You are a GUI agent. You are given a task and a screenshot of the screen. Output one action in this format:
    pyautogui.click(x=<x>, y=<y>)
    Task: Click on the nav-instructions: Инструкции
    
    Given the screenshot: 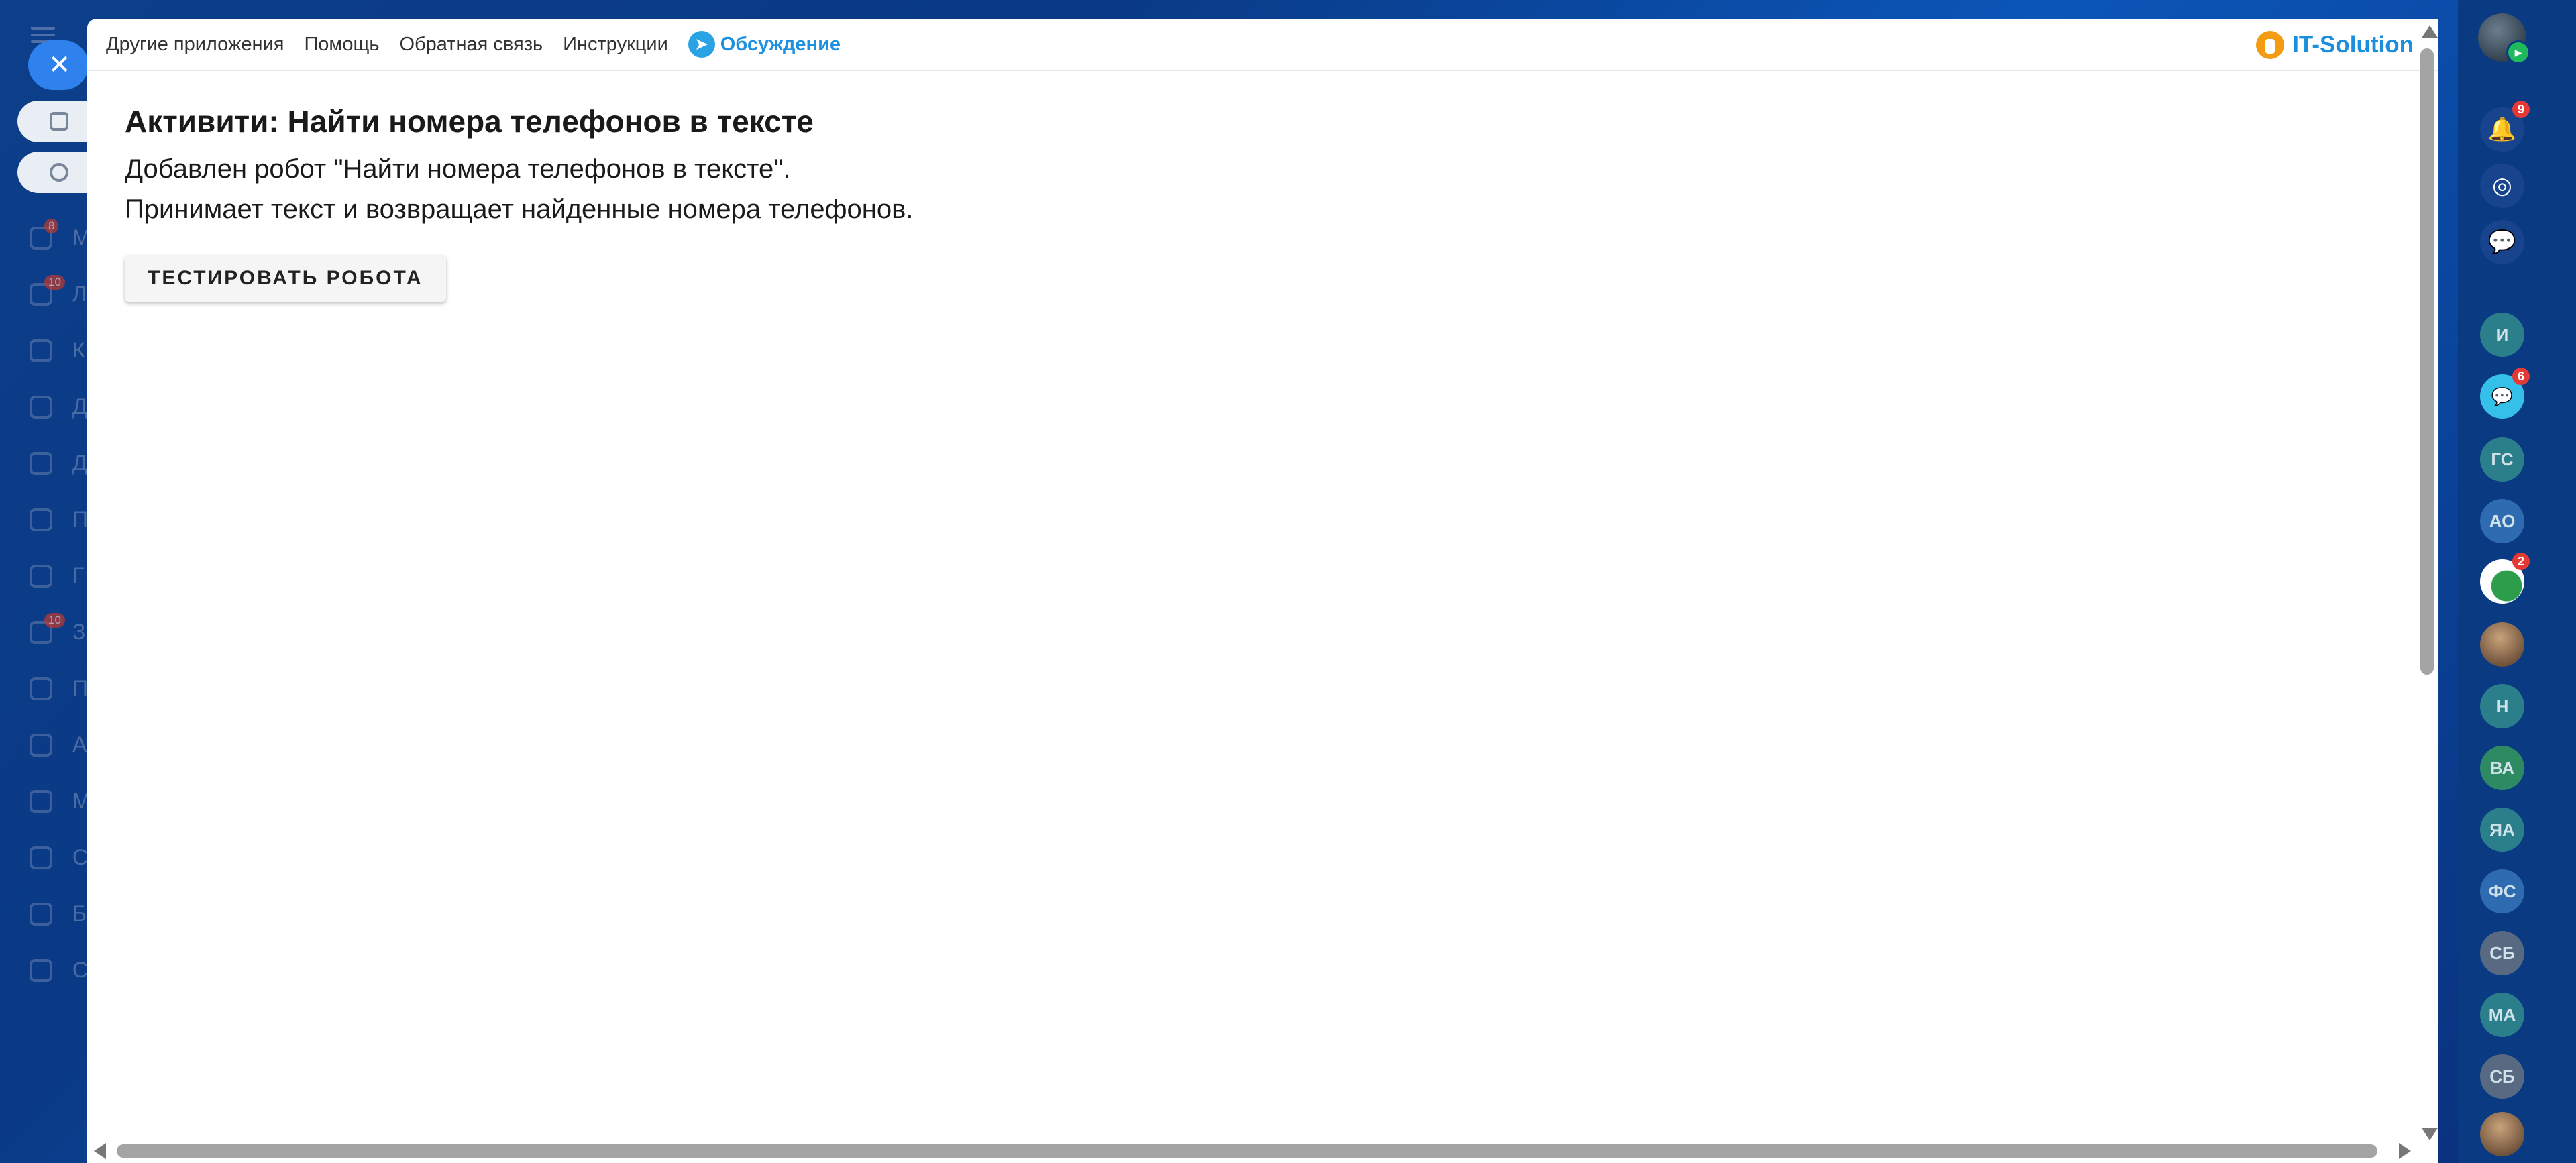 What is the action you would take?
    pyautogui.click(x=615, y=45)
    